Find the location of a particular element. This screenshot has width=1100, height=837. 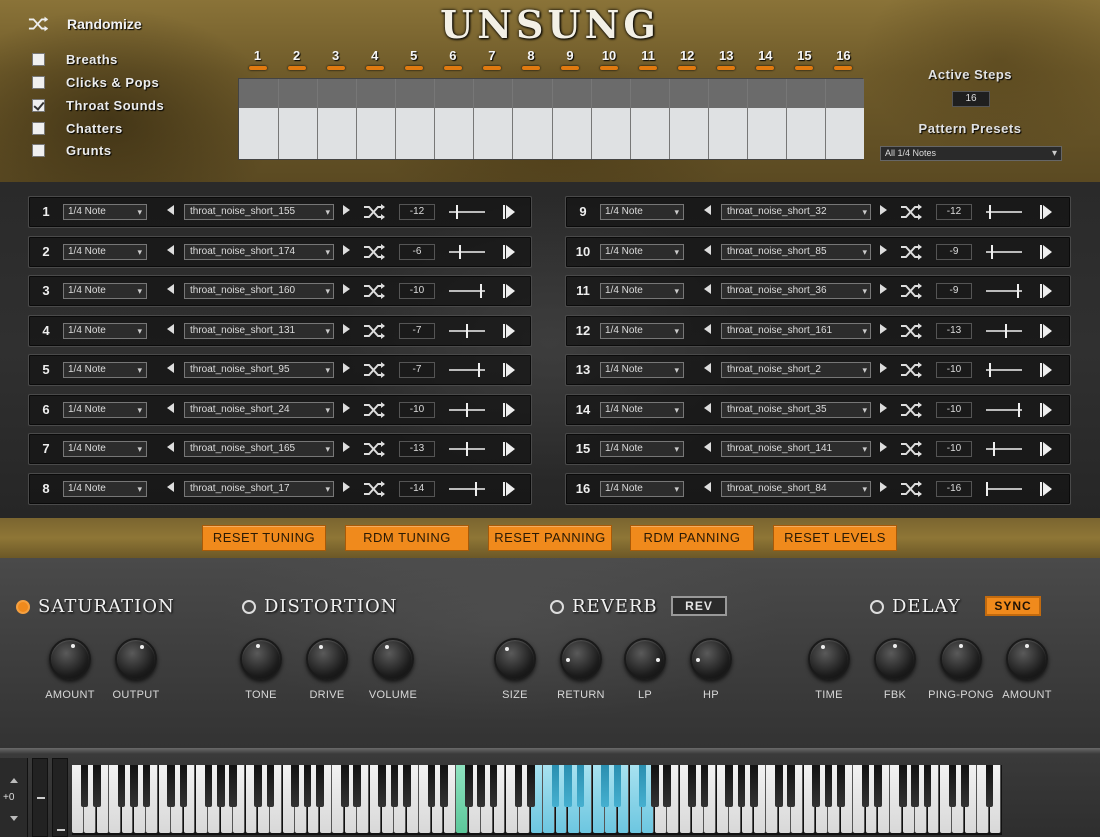

sample-dropdown: throat_noise_short_131 is located at coordinates (259, 330).